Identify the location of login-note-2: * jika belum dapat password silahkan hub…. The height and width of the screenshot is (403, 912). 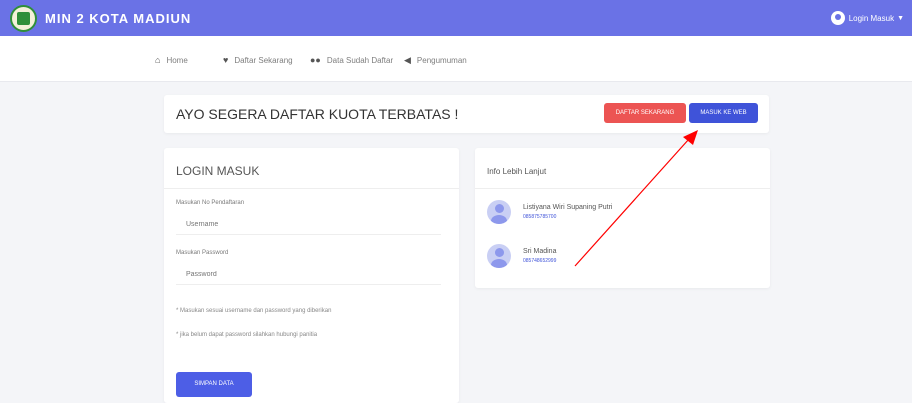
(247, 335).